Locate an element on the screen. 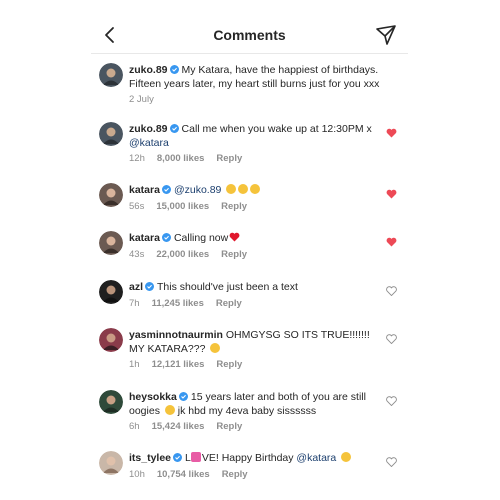 The image size is (500, 500). comment-text: VE! Happy Birthday is located at coordinates (249, 458).